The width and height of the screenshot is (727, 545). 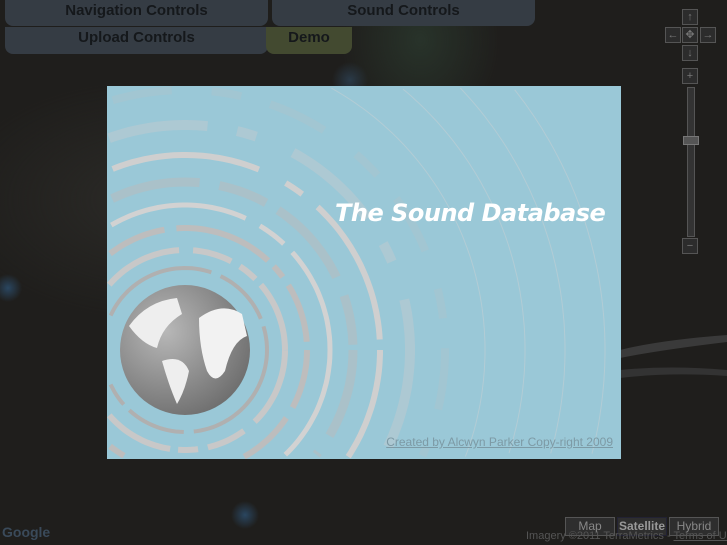 What do you see at coordinates (185, 350) in the screenshot?
I see `globe-icon` at bounding box center [185, 350].